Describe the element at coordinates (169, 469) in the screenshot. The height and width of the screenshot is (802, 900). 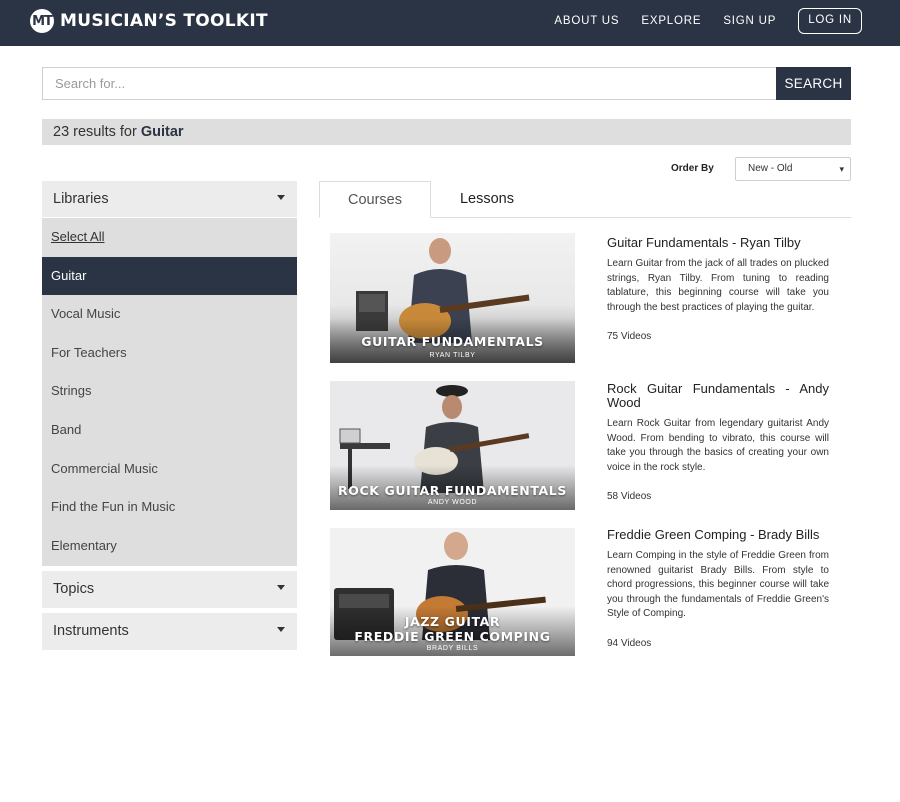
I see `sidebar-item-commercial-music: Commercial Music` at that location.